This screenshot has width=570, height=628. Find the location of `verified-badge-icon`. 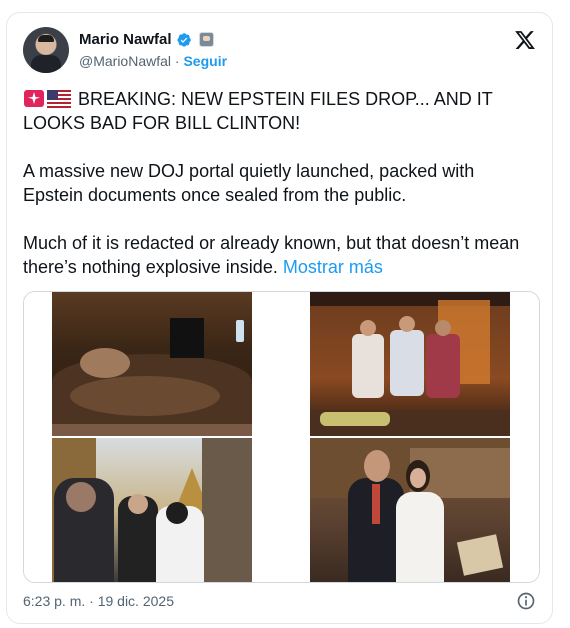

verified-badge-icon is located at coordinates (183, 39).